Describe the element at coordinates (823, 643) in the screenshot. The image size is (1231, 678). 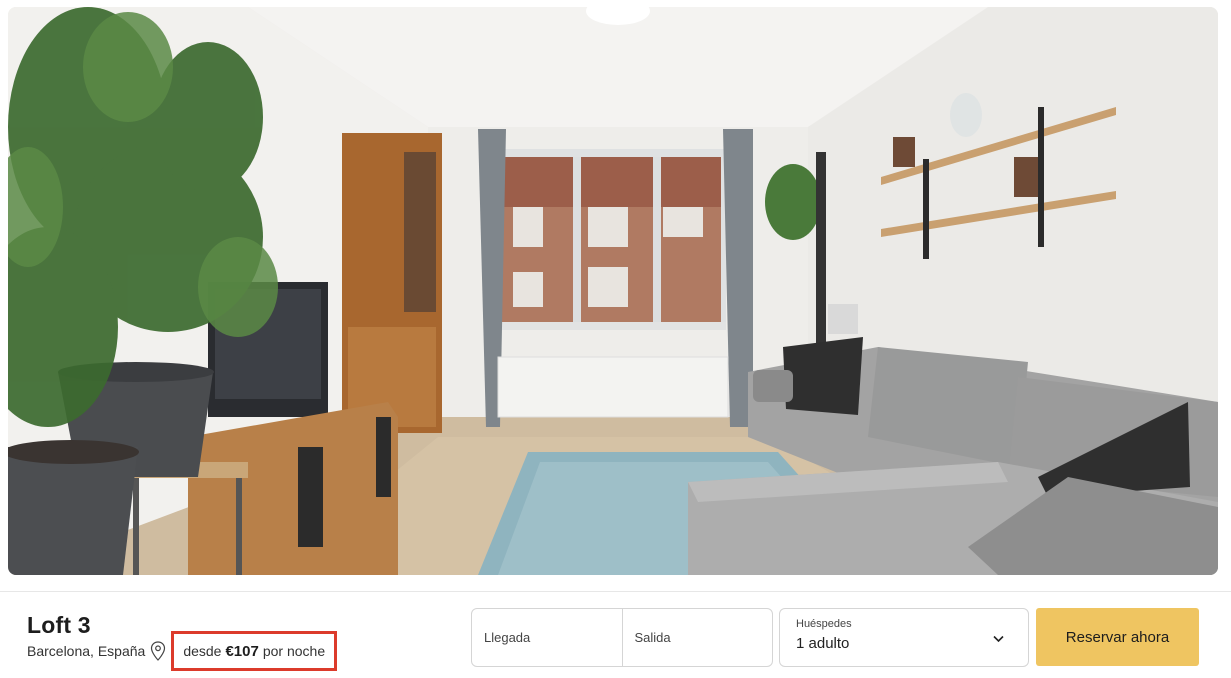
I see `guests-value: 1 adulto` at that location.